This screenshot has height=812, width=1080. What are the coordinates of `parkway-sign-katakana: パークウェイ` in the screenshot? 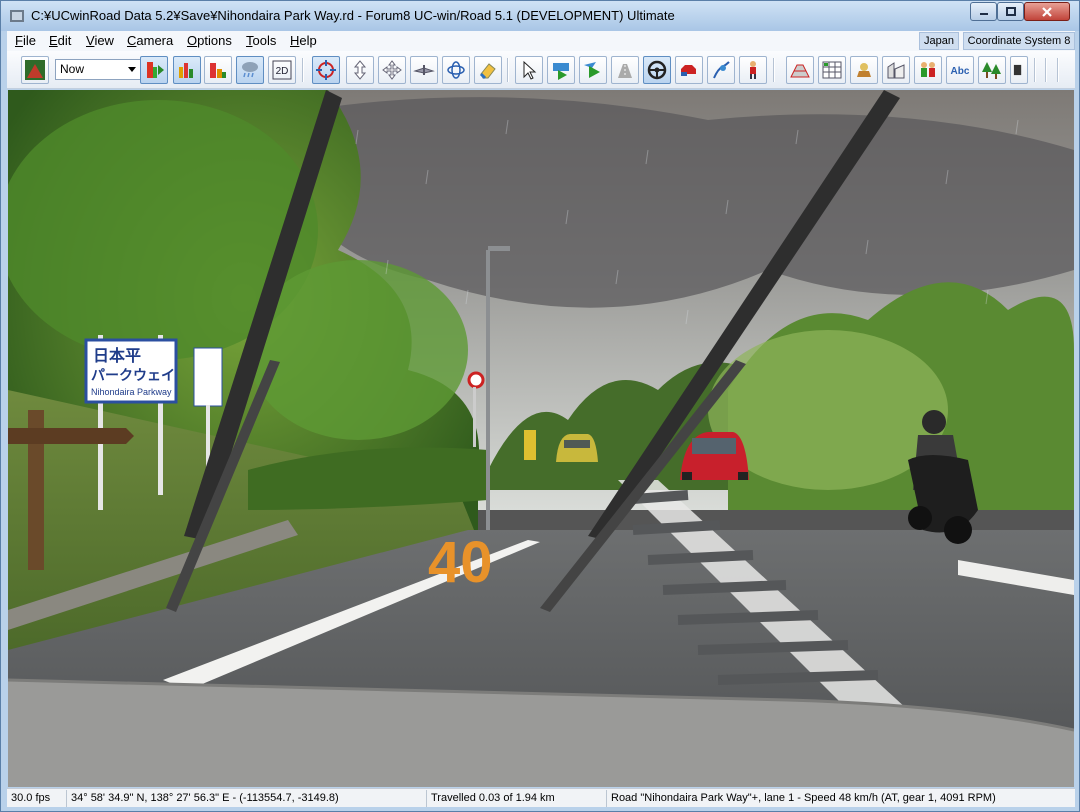 It's located at (133, 375).